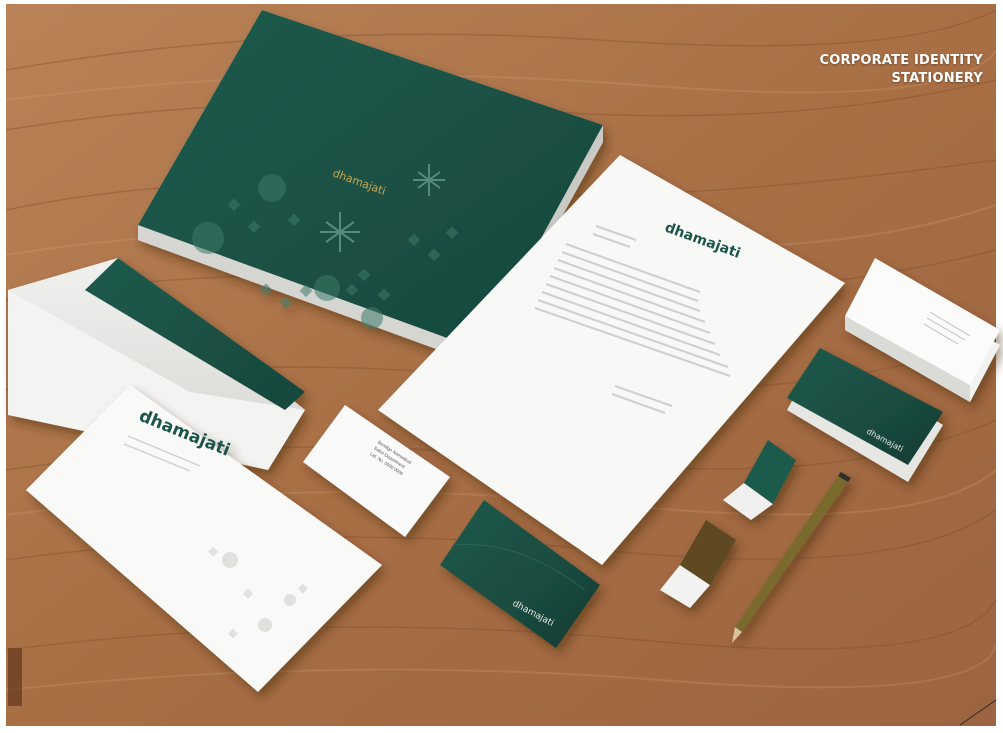  Describe the element at coordinates (901, 60) in the screenshot. I see `caption-line-1: CORPORATE IDENTITY` at that location.